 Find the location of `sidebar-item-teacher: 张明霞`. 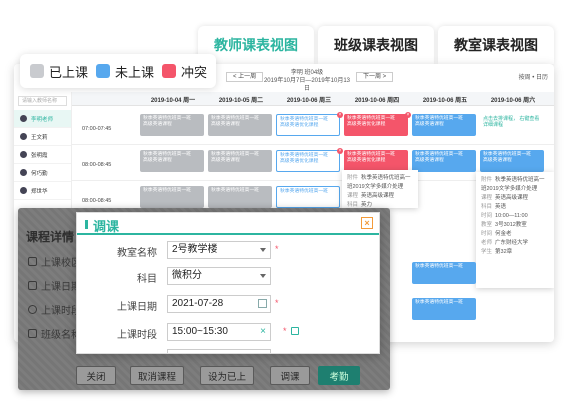

sidebar-item-teacher: 张明霞 is located at coordinates (42, 155).